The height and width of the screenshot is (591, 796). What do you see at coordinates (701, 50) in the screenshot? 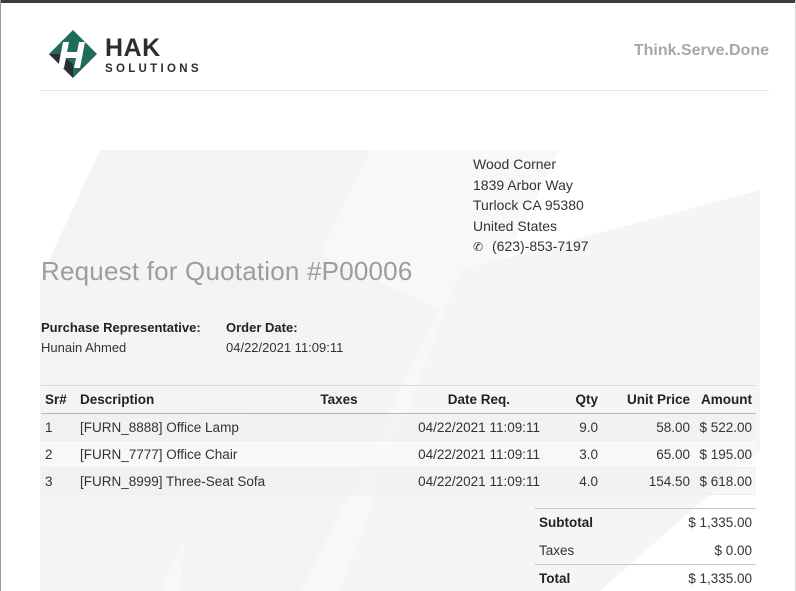
I see `company-tagline: Think.Serve.Done` at bounding box center [701, 50].